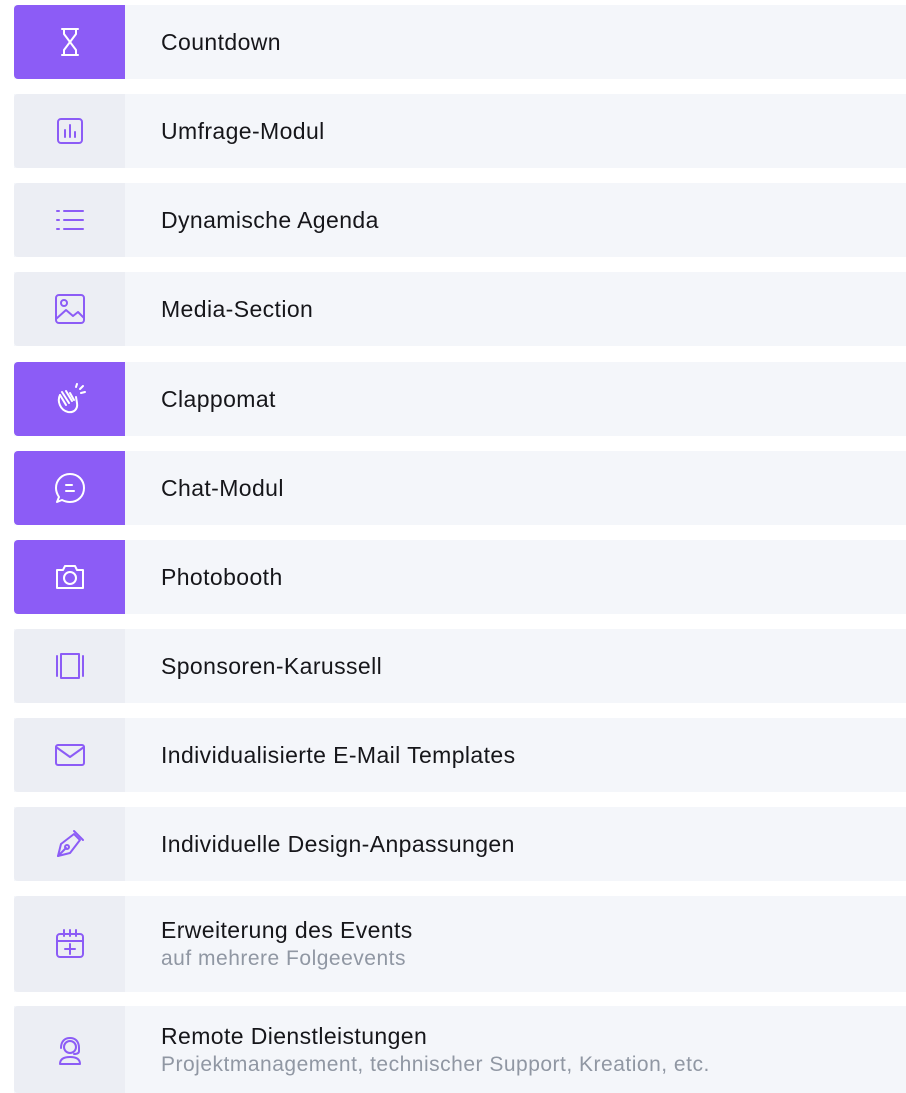 The image size is (906, 1093). I want to click on carousel-icon, so click(69, 666).